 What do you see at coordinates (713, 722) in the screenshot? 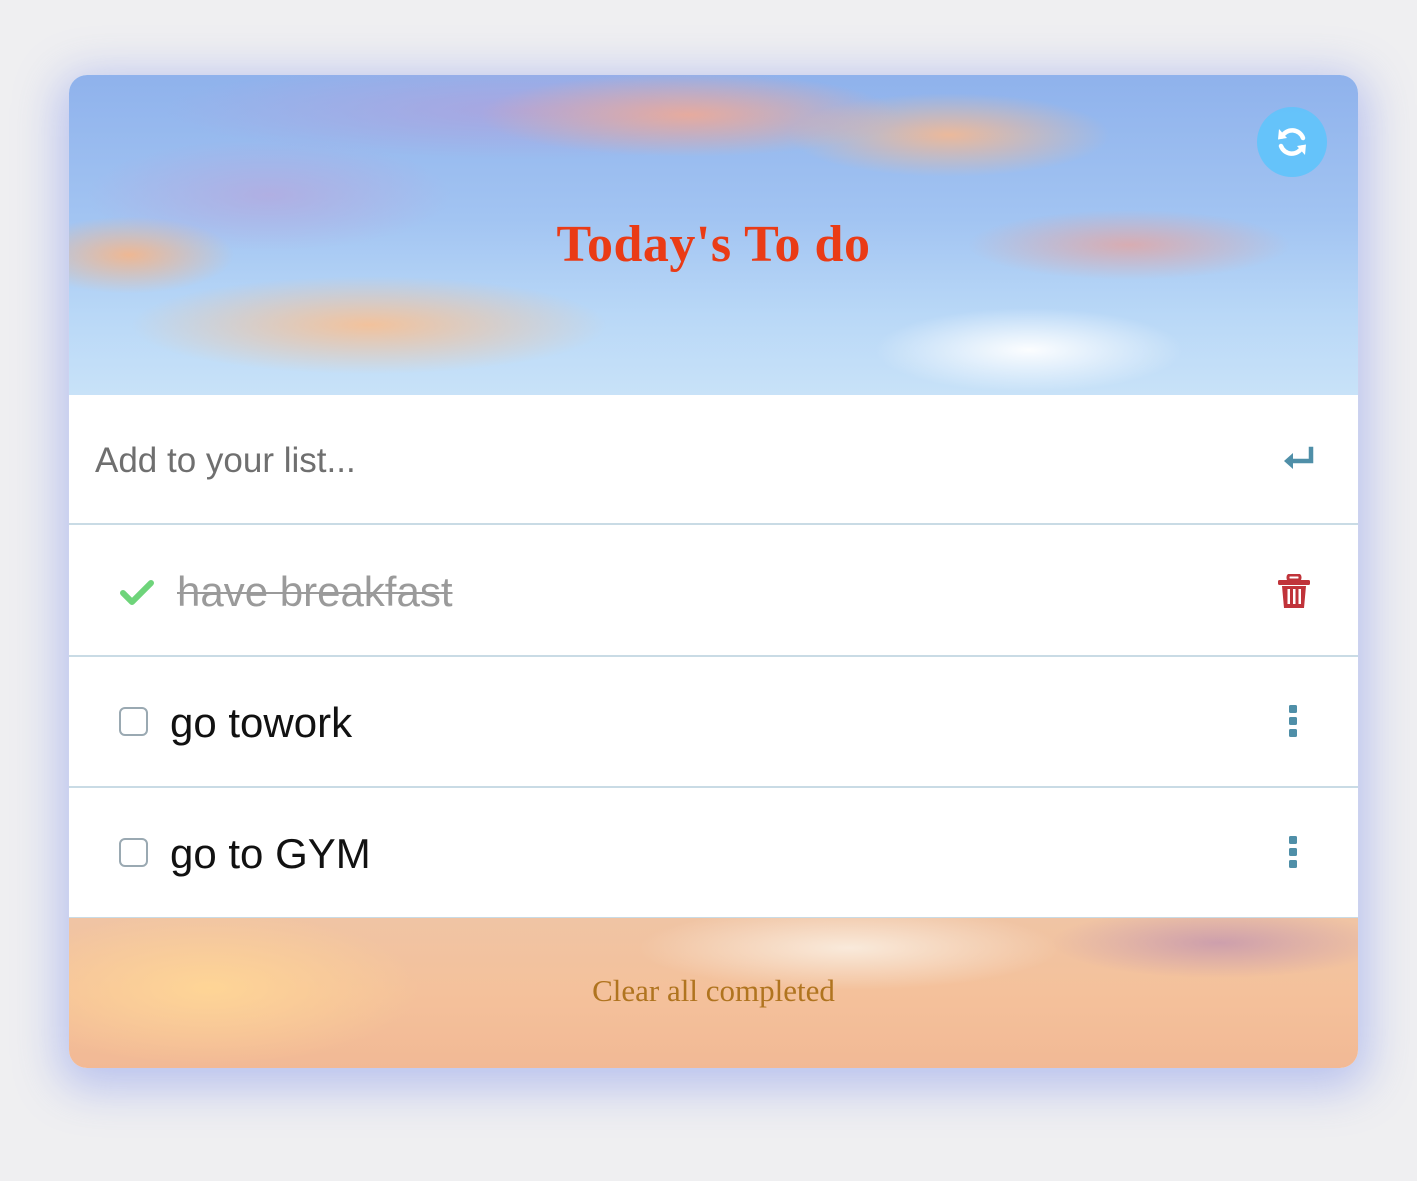
I see `todo-item: go towork` at bounding box center [713, 722].